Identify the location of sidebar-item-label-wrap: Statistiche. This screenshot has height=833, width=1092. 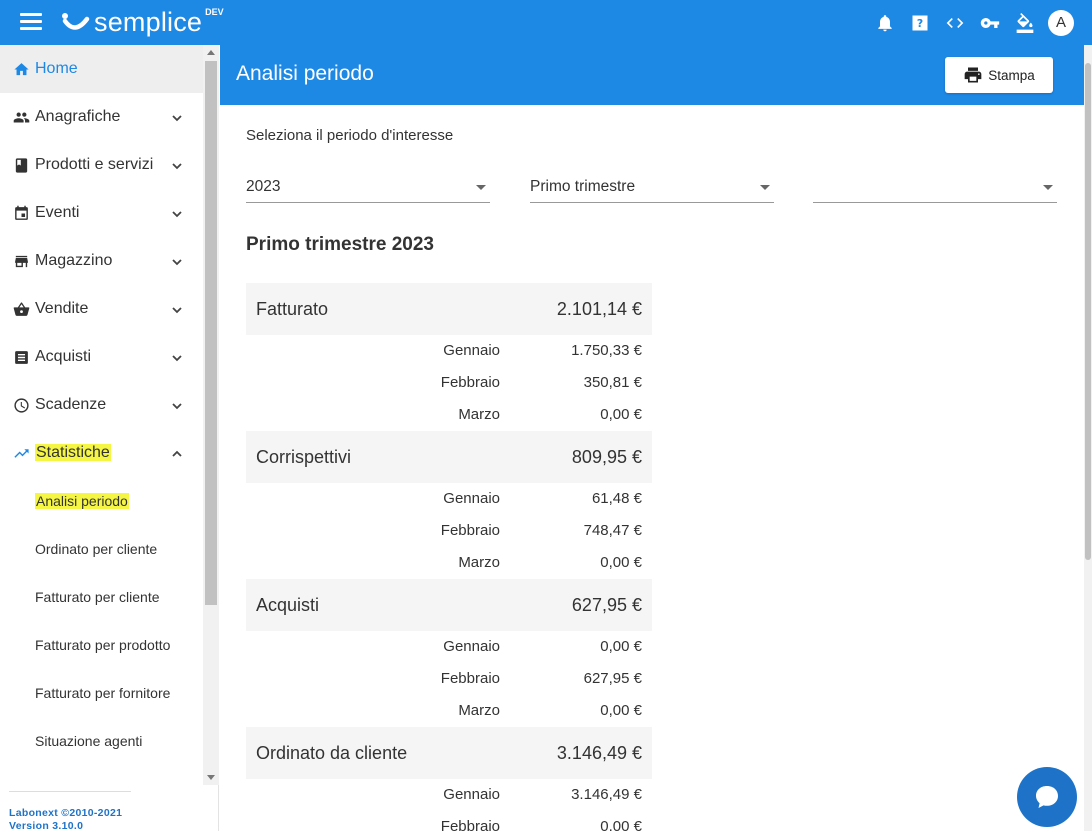
(73, 453).